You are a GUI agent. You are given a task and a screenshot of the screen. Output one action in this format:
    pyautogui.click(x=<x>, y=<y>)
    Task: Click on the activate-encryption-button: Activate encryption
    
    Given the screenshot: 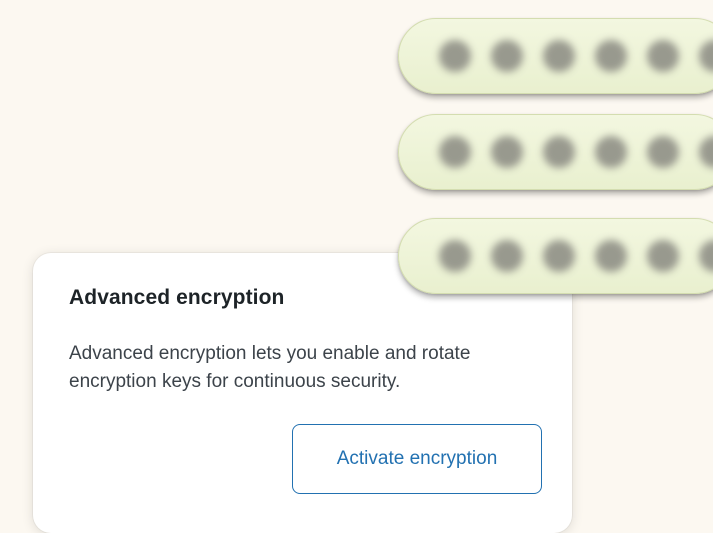 What is the action you would take?
    pyautogui.click(x=417, y=459)
    